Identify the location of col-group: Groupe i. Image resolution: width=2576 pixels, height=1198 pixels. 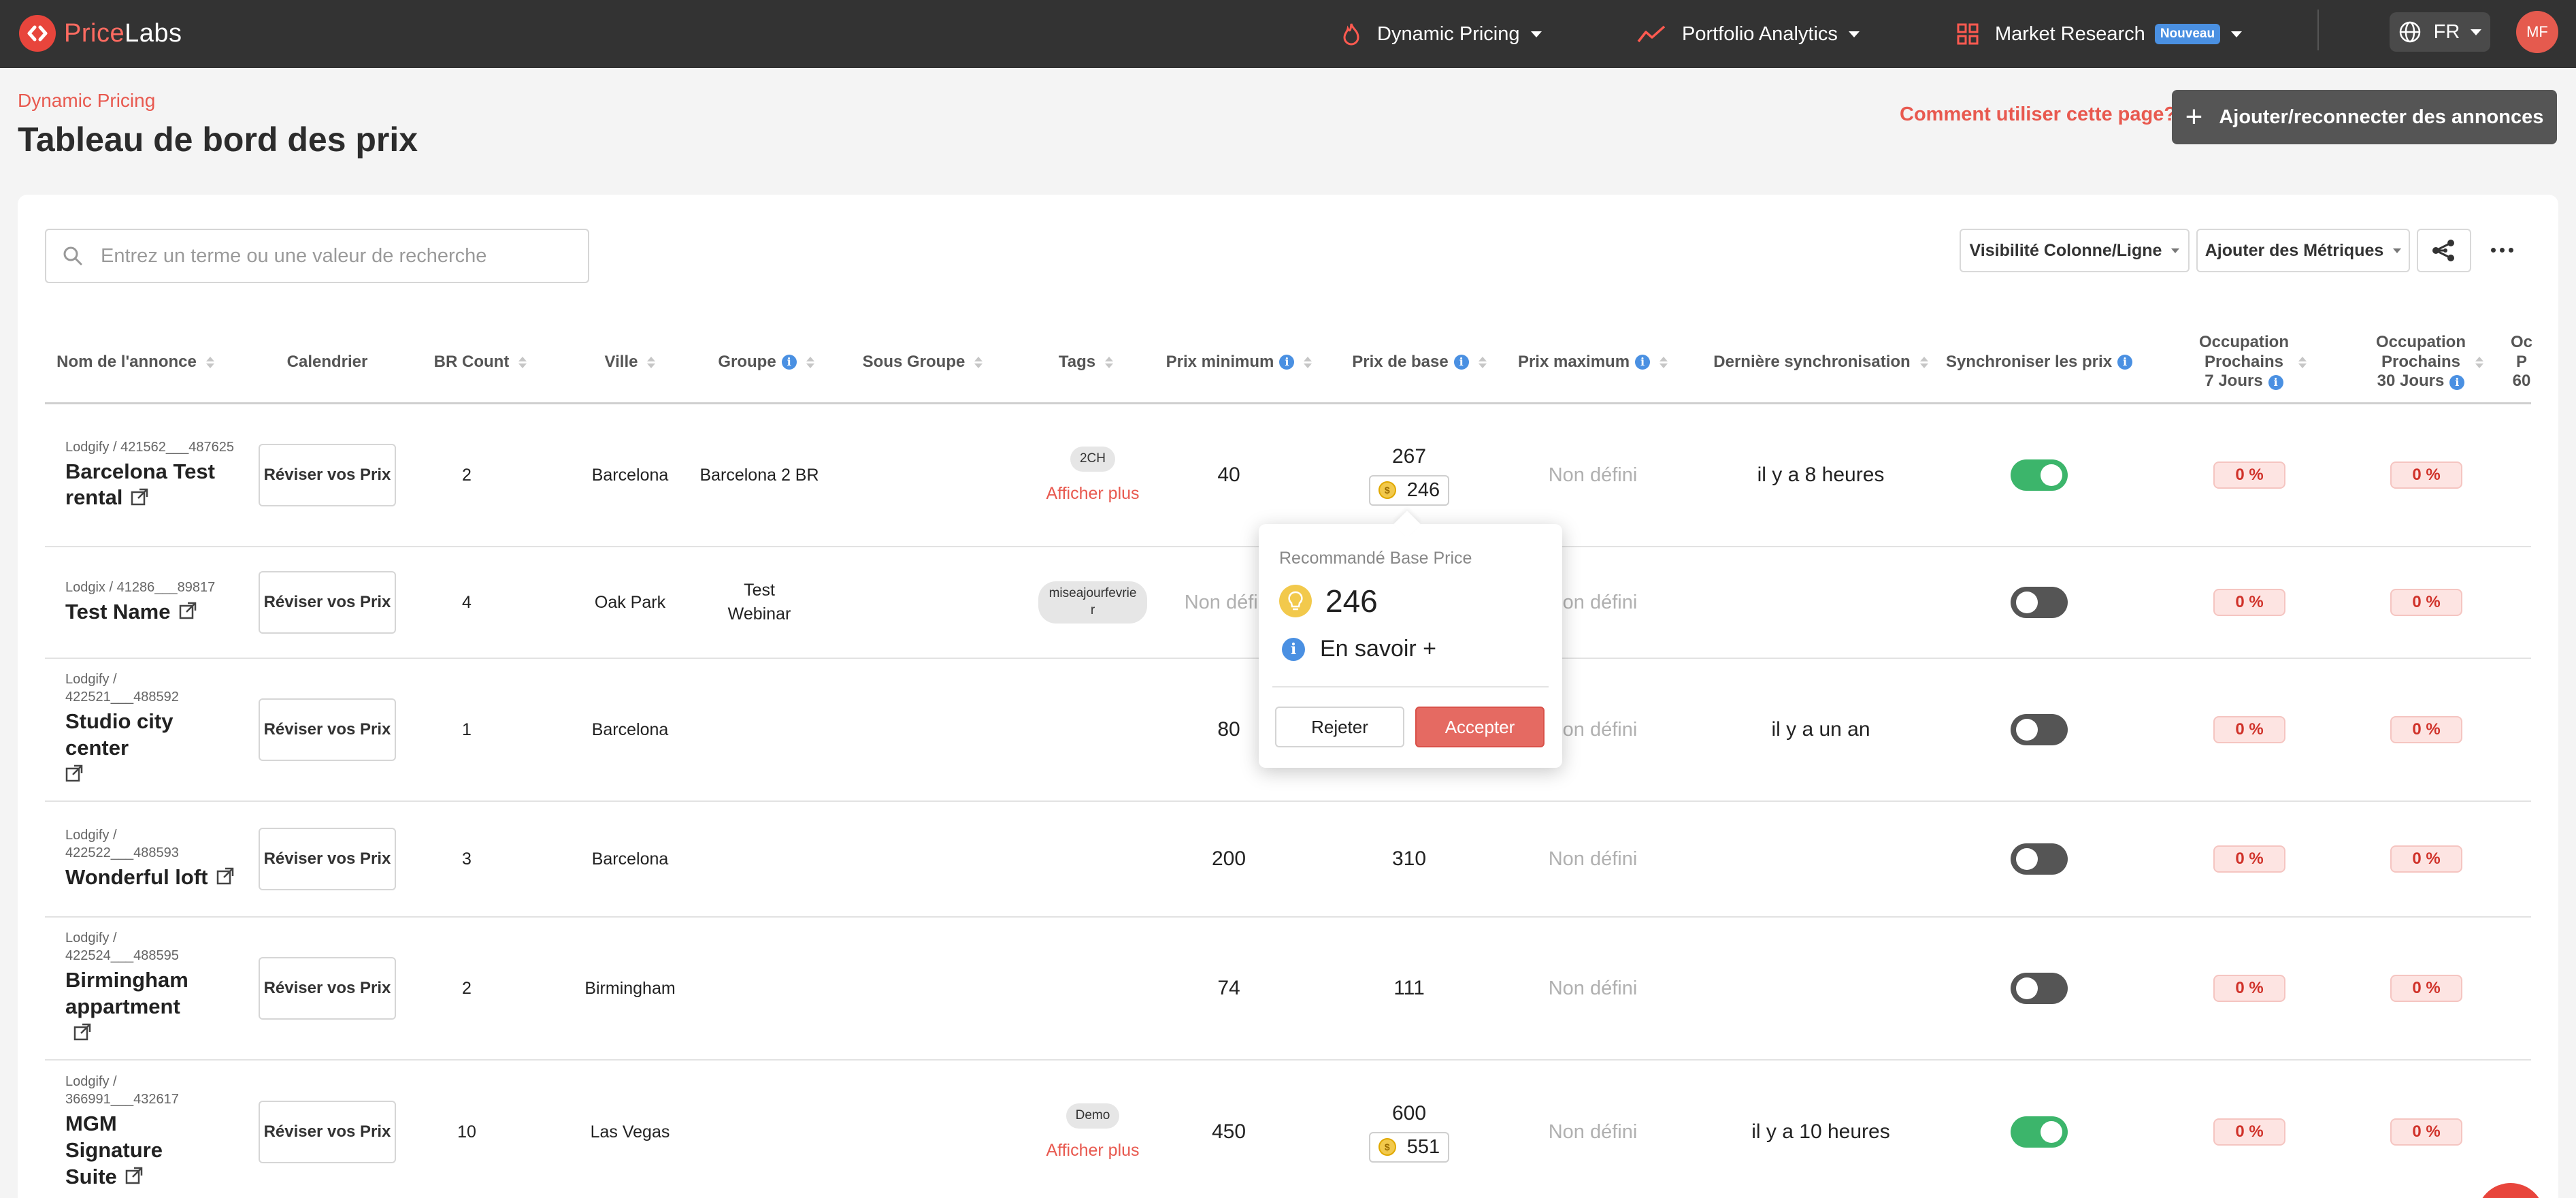
(766, 362).